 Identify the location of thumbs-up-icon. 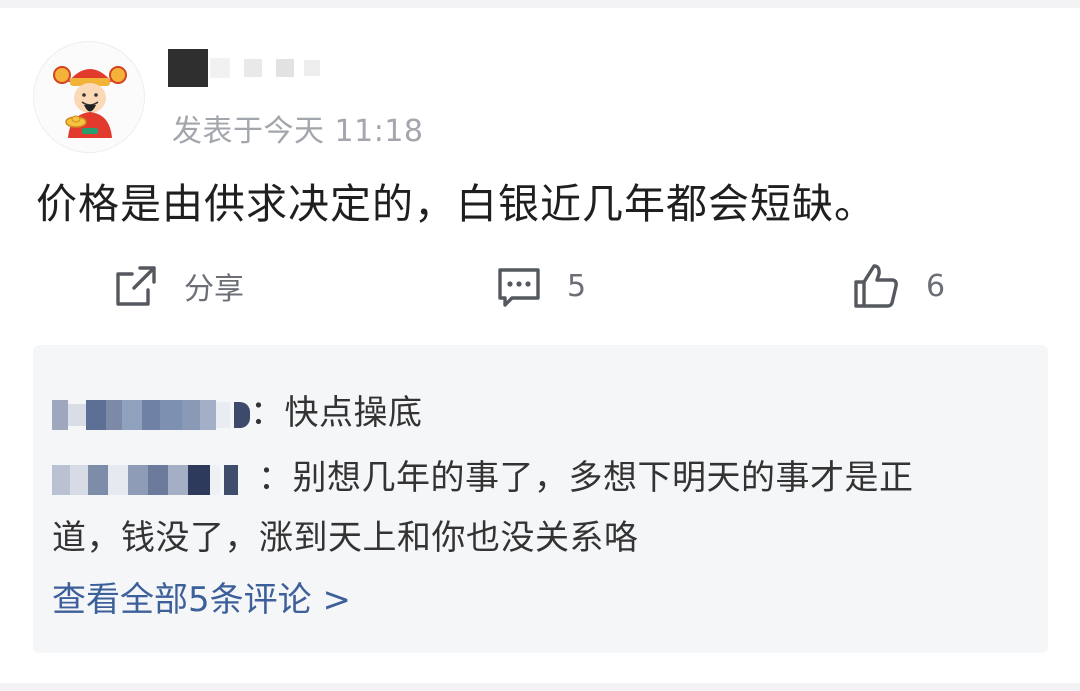
(876, 286).